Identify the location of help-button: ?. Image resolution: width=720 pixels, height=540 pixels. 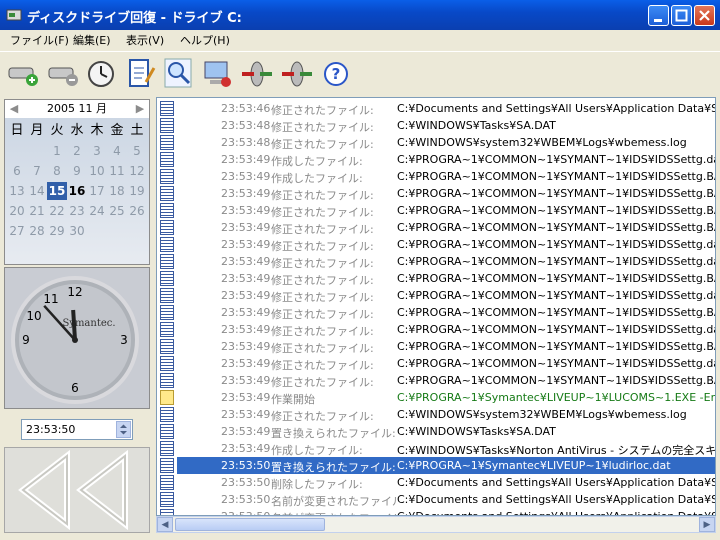
(337, 73).